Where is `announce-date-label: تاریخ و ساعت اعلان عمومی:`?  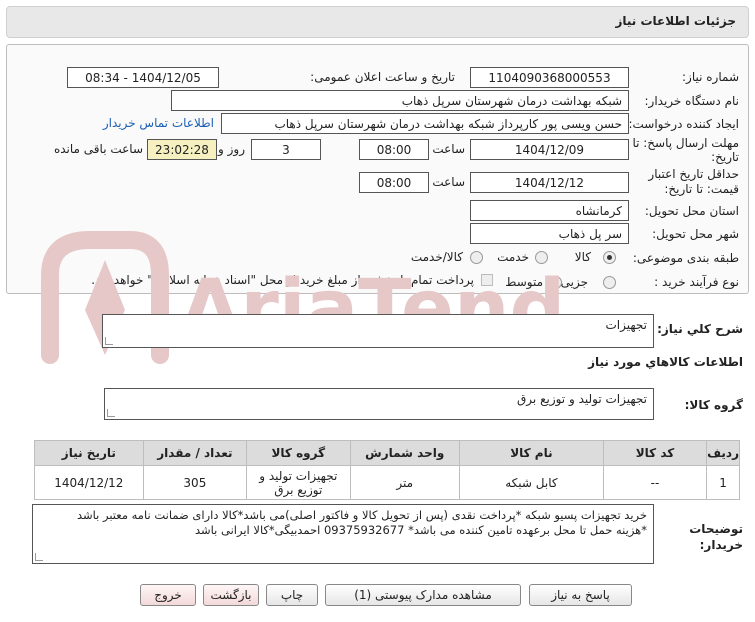 announce-date-label: تاریخ و ساعت اعلان عمومی: is located at coordinates (382, 77).